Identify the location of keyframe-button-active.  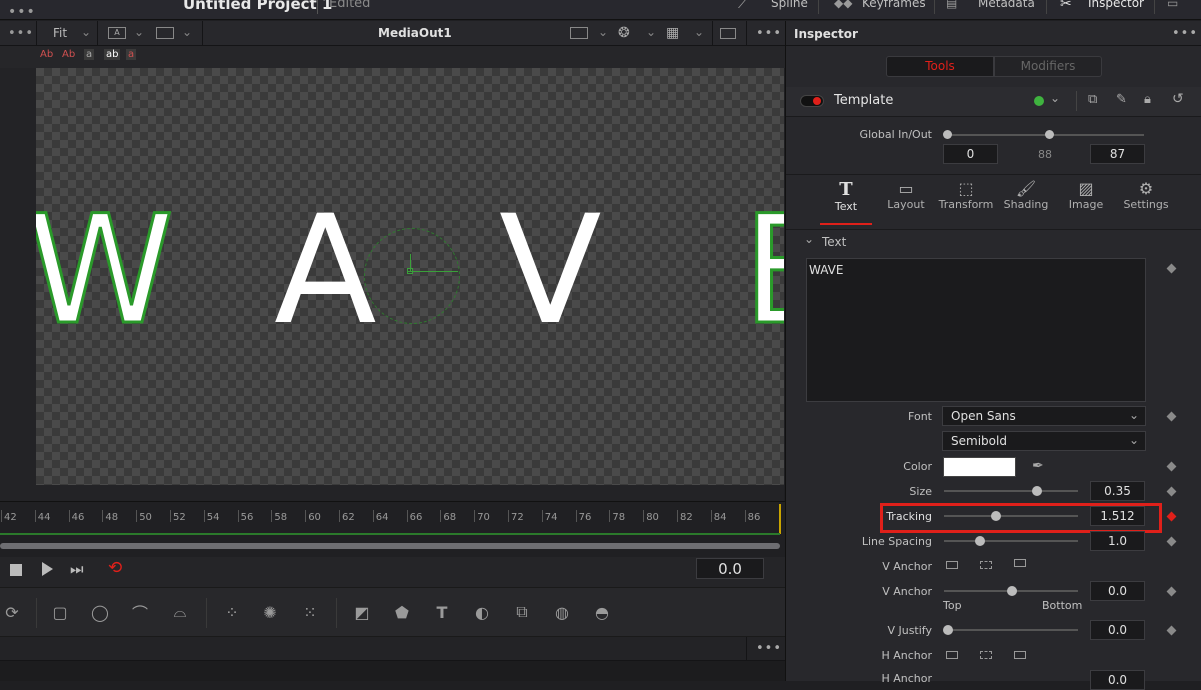
(1171, 516).